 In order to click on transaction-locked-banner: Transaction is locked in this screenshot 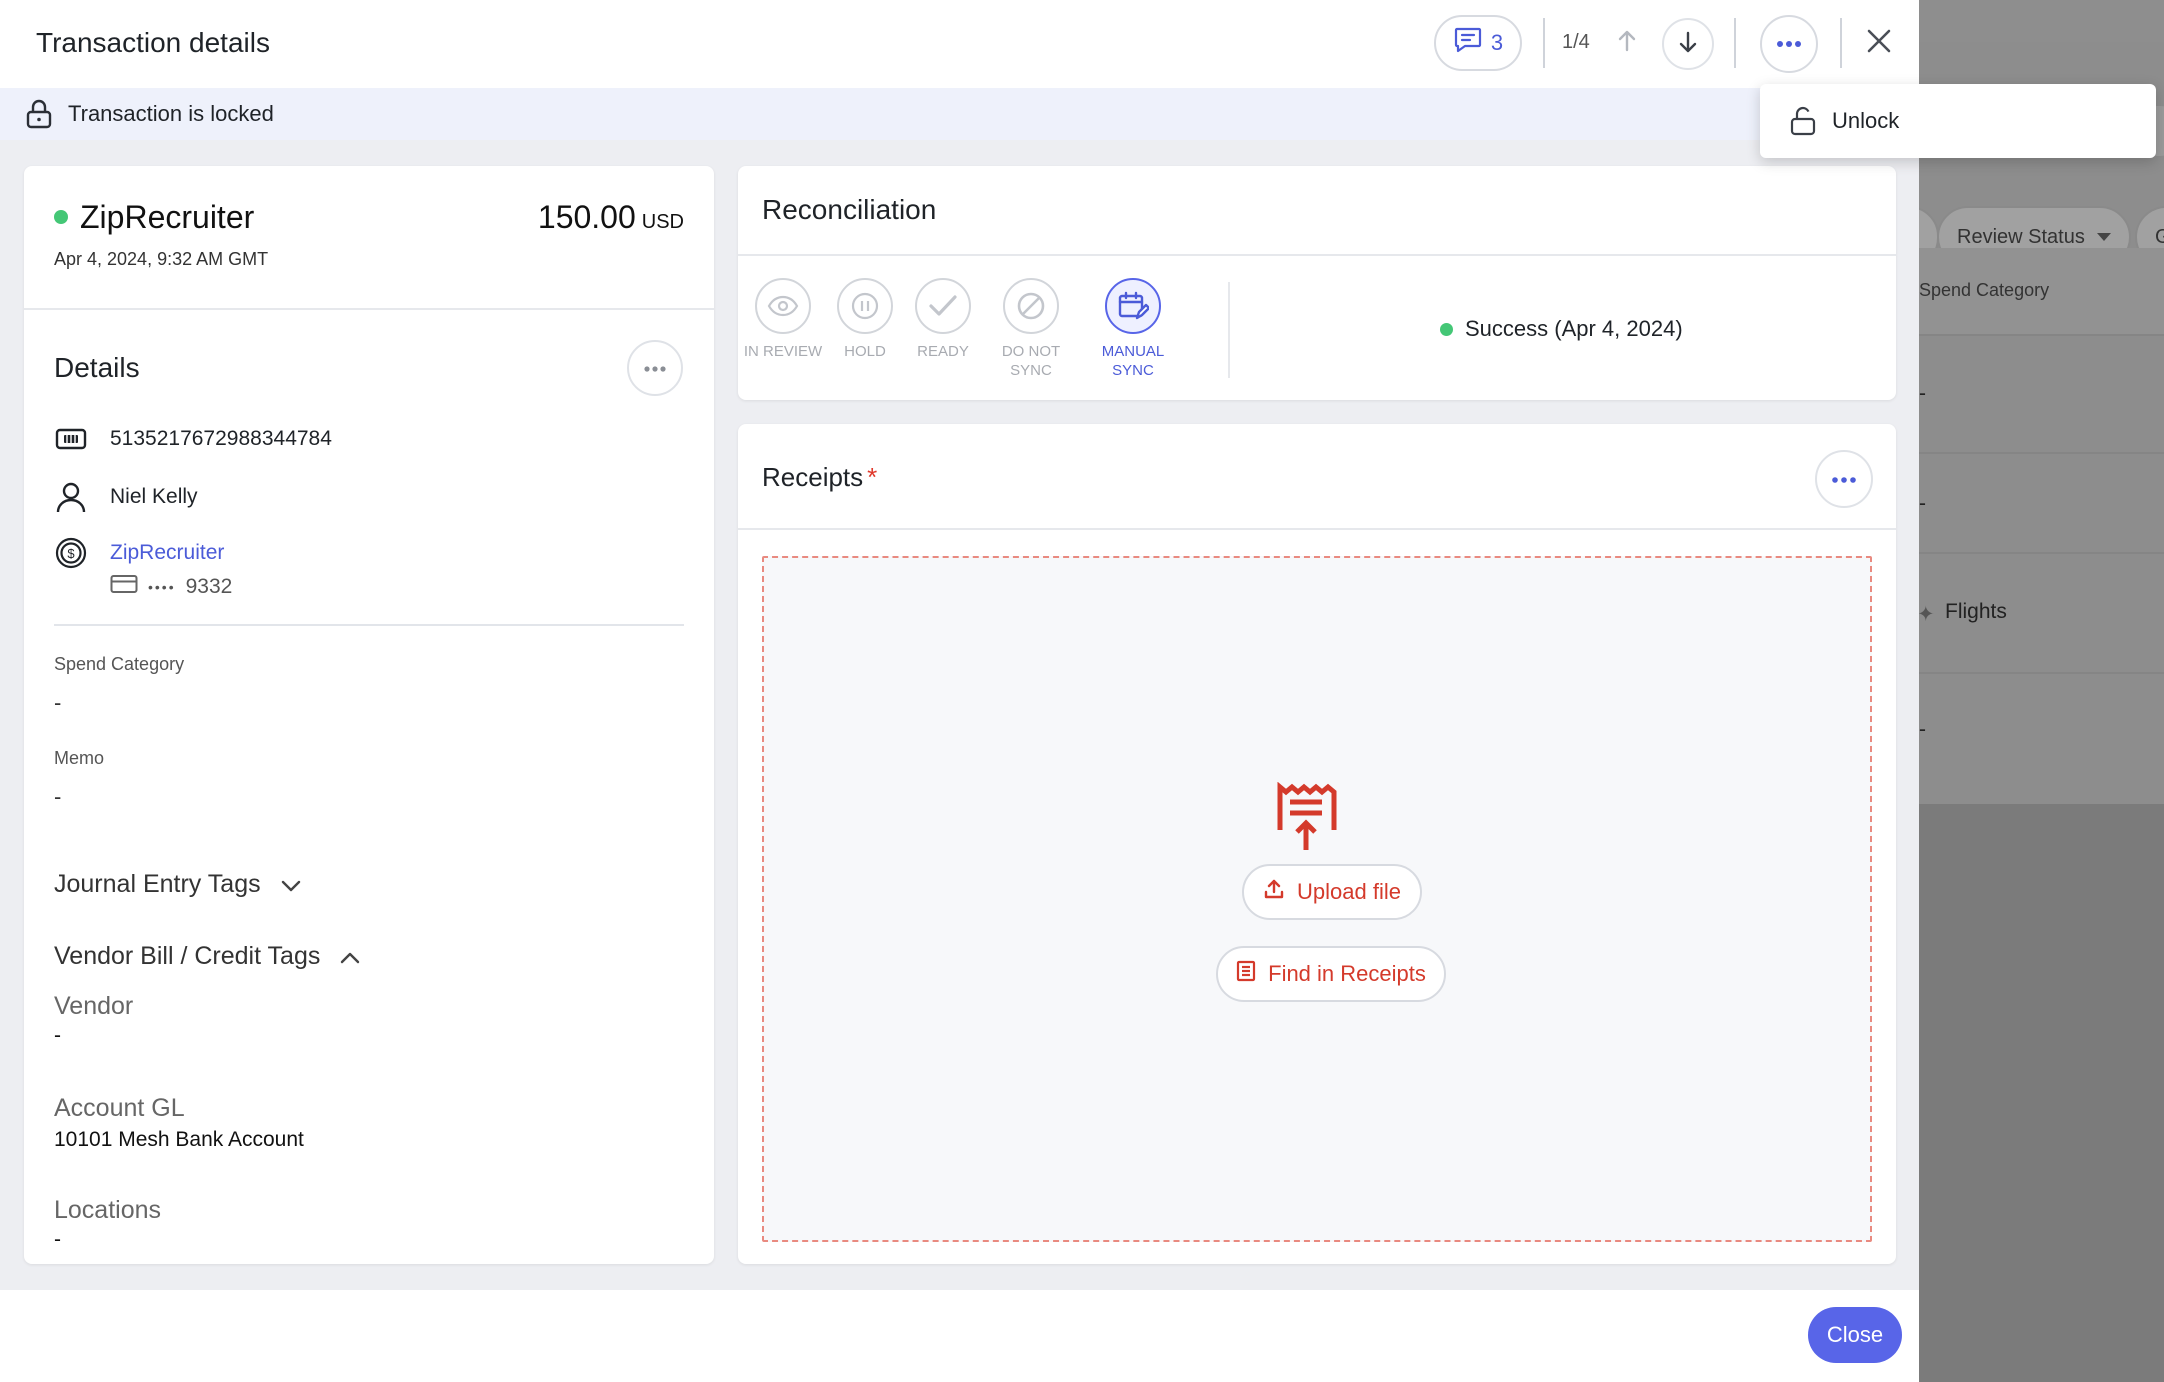, I will do `click(959, 114)`.